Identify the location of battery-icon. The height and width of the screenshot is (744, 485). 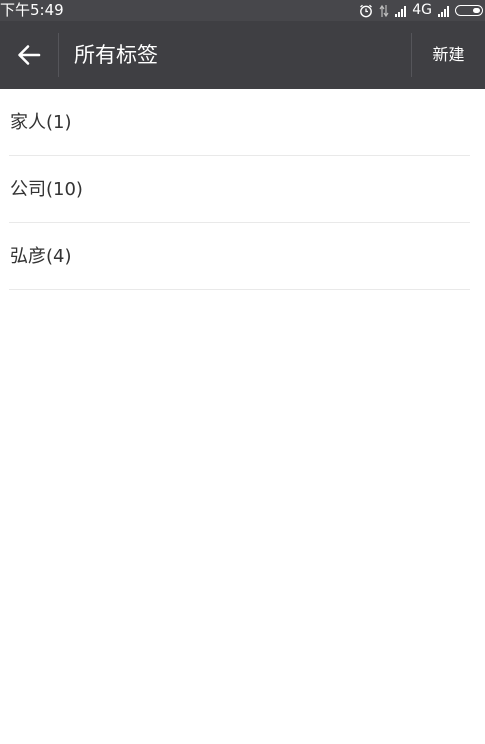
(469, 10).